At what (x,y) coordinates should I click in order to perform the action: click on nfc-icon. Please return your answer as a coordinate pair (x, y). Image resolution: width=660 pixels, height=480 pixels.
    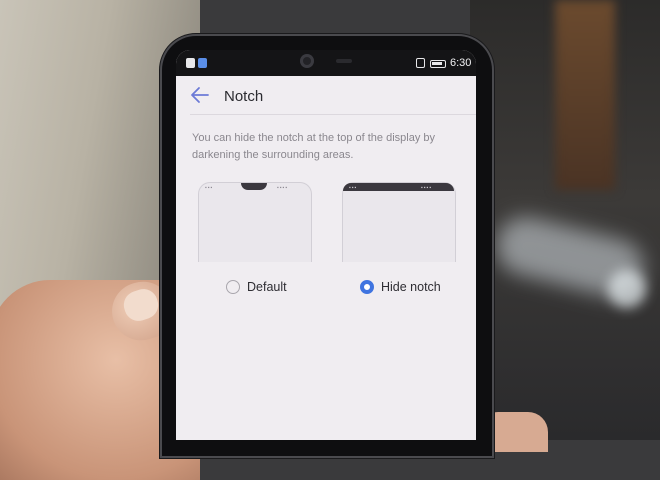
    Looking at the image, I should click on (420, 63).